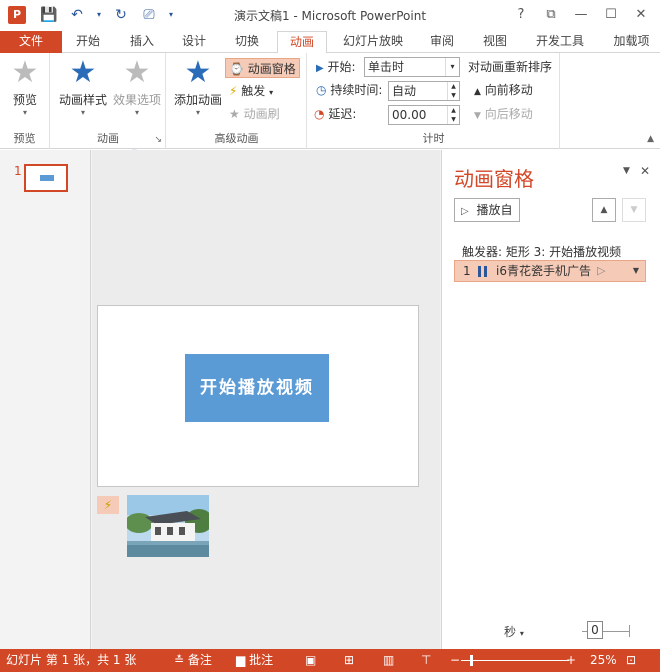 This screenshot has width=660, height=672. Describe the element at coordinates (521, 15) in the screenshot. I see `help-button: ?` at that location.